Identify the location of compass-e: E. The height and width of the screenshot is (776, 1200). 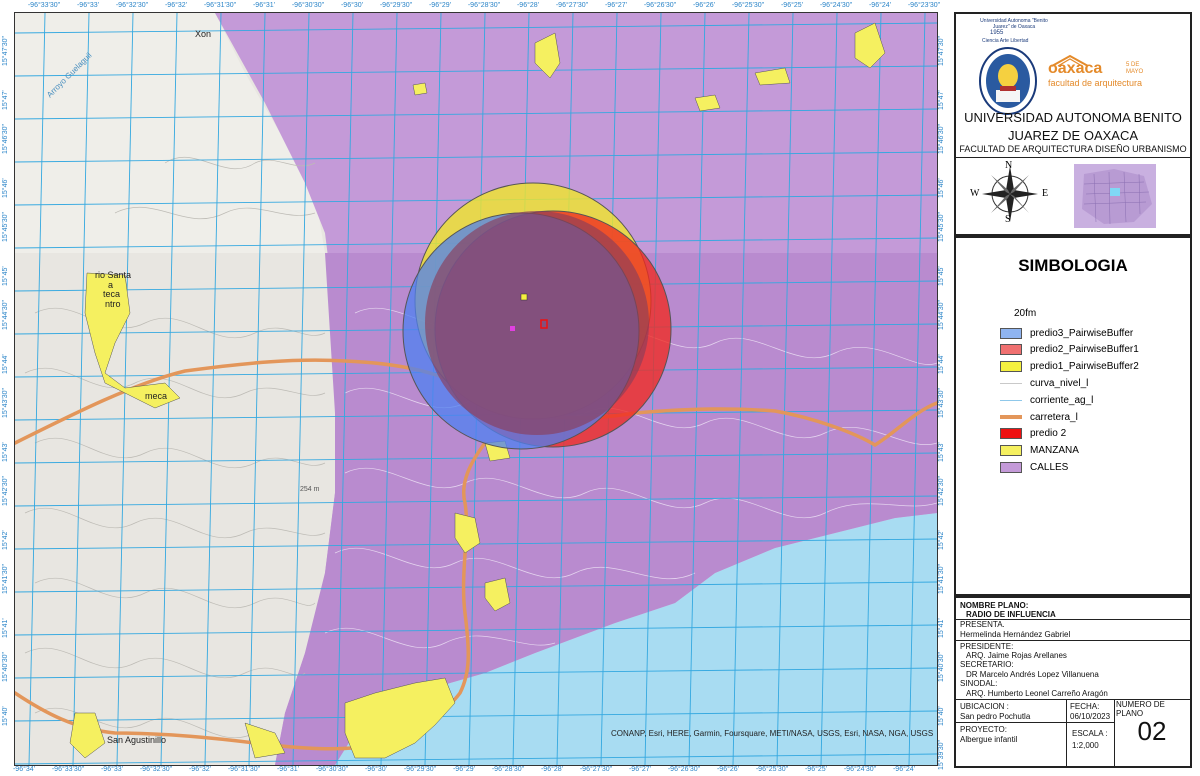
(1045, 193).